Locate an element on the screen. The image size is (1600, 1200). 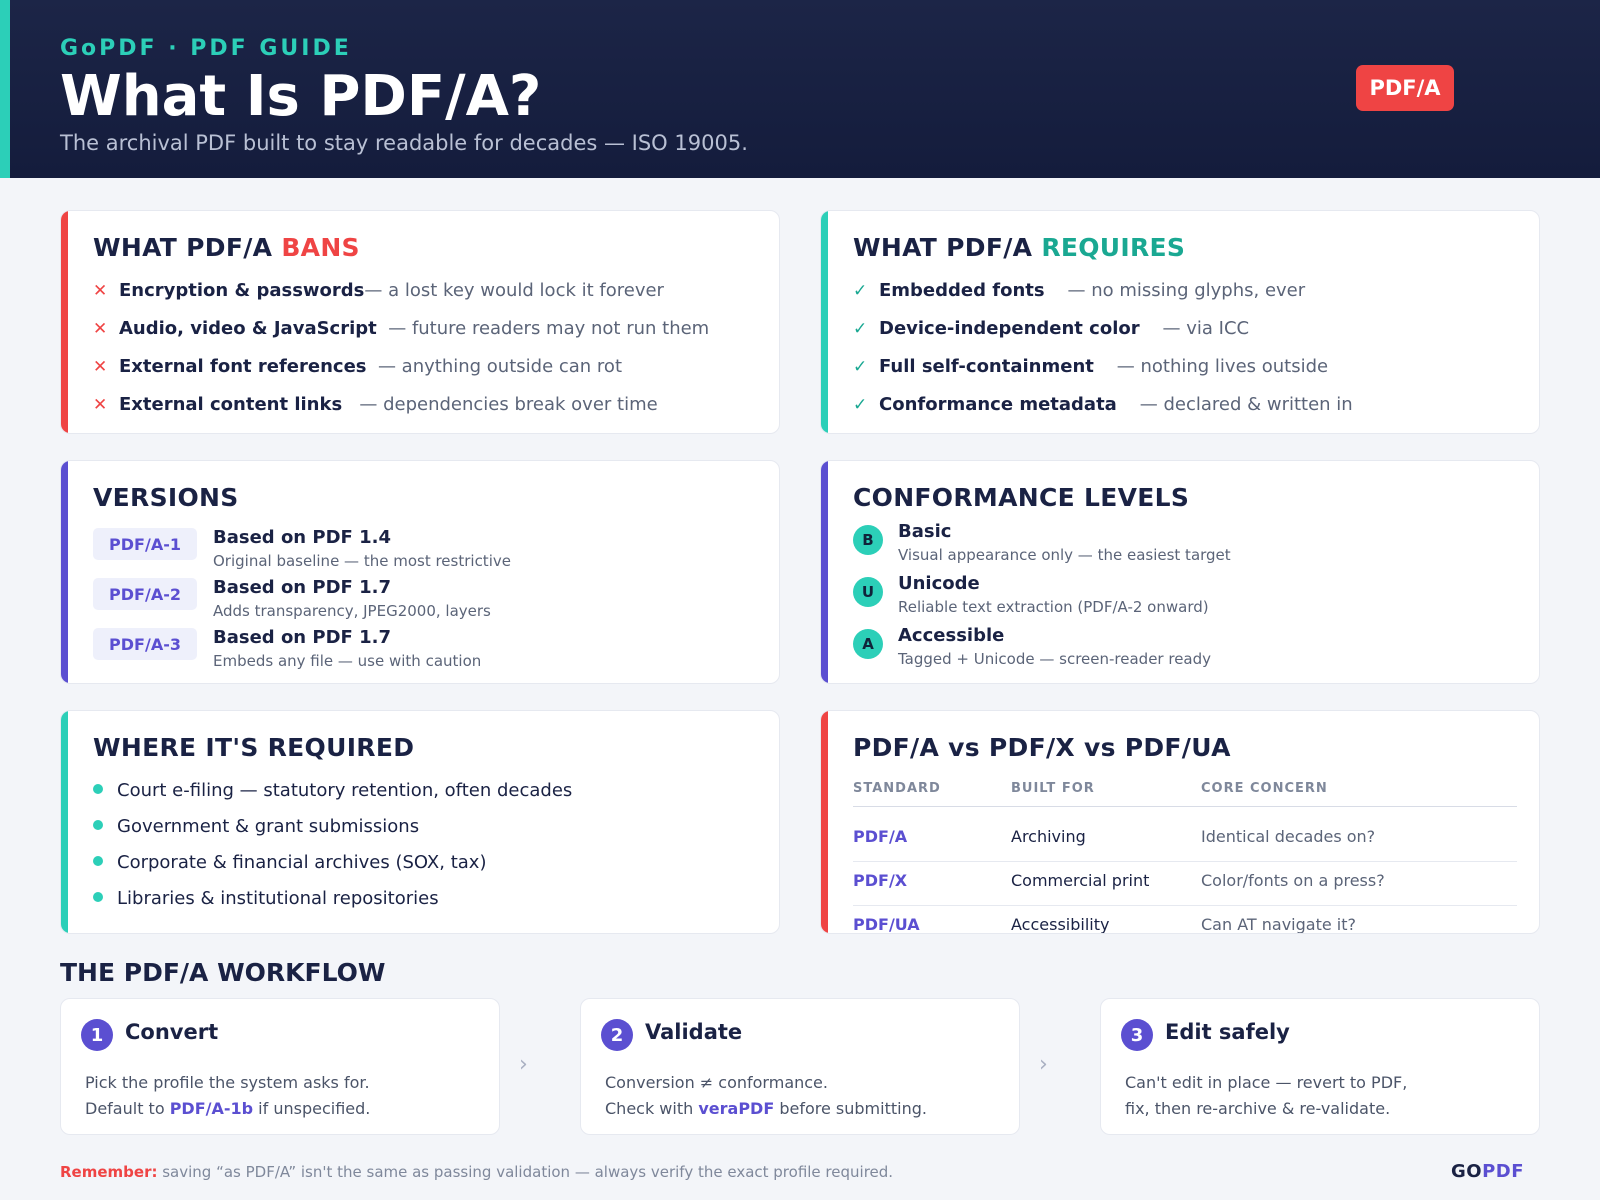
bans-title-accent: BANS is located at coordinates (320, 247).